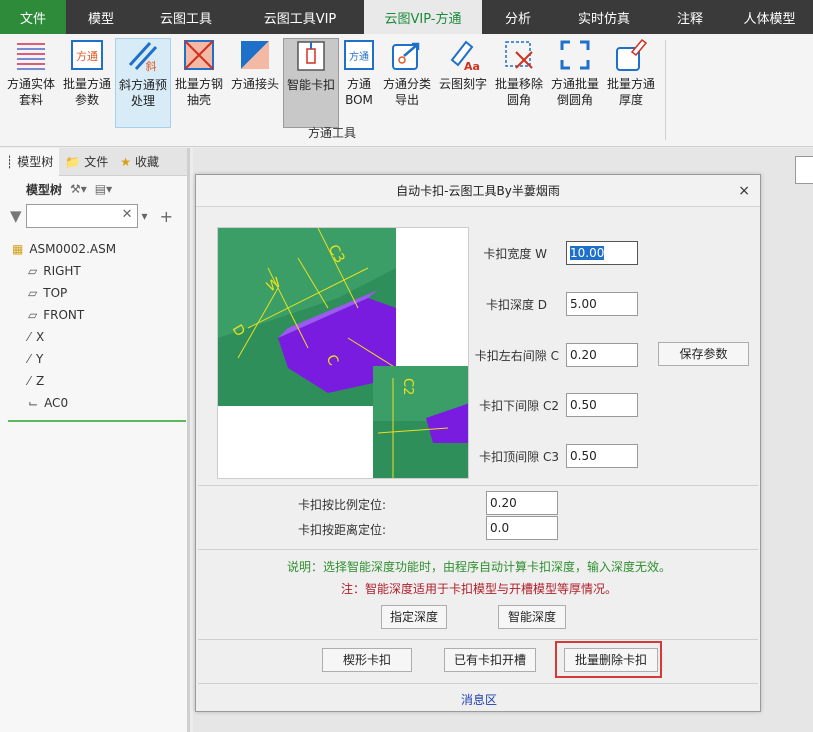  What do you see at coordinates (522, 528) in the screenshot?
I see `distance-input: 0.0` at bounding box center [522, 528].